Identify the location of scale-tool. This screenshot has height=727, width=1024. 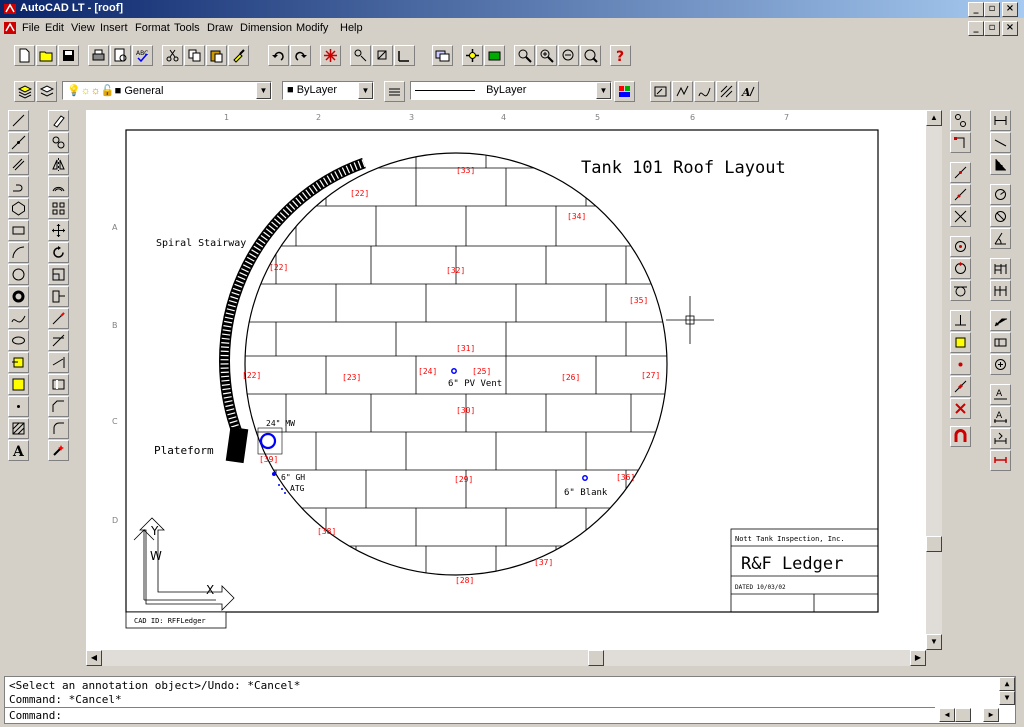
(58, 274).